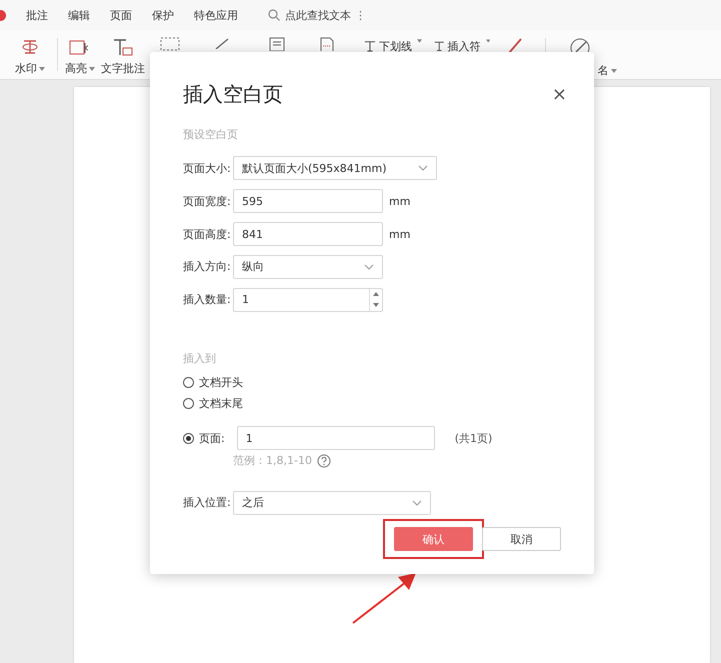 This screenshot has width=721, height=663. Describe the element at coordinates (360, 15) in the screenshot. I see `more-button: ⋮` at that location.